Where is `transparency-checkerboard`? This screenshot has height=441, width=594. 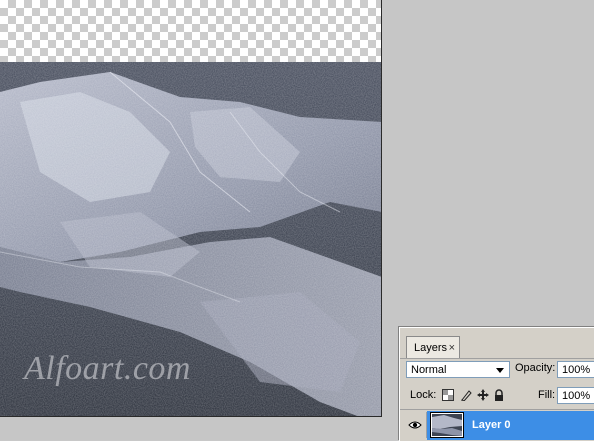
transparency-checkerboard is located at coordinates (191, 31).